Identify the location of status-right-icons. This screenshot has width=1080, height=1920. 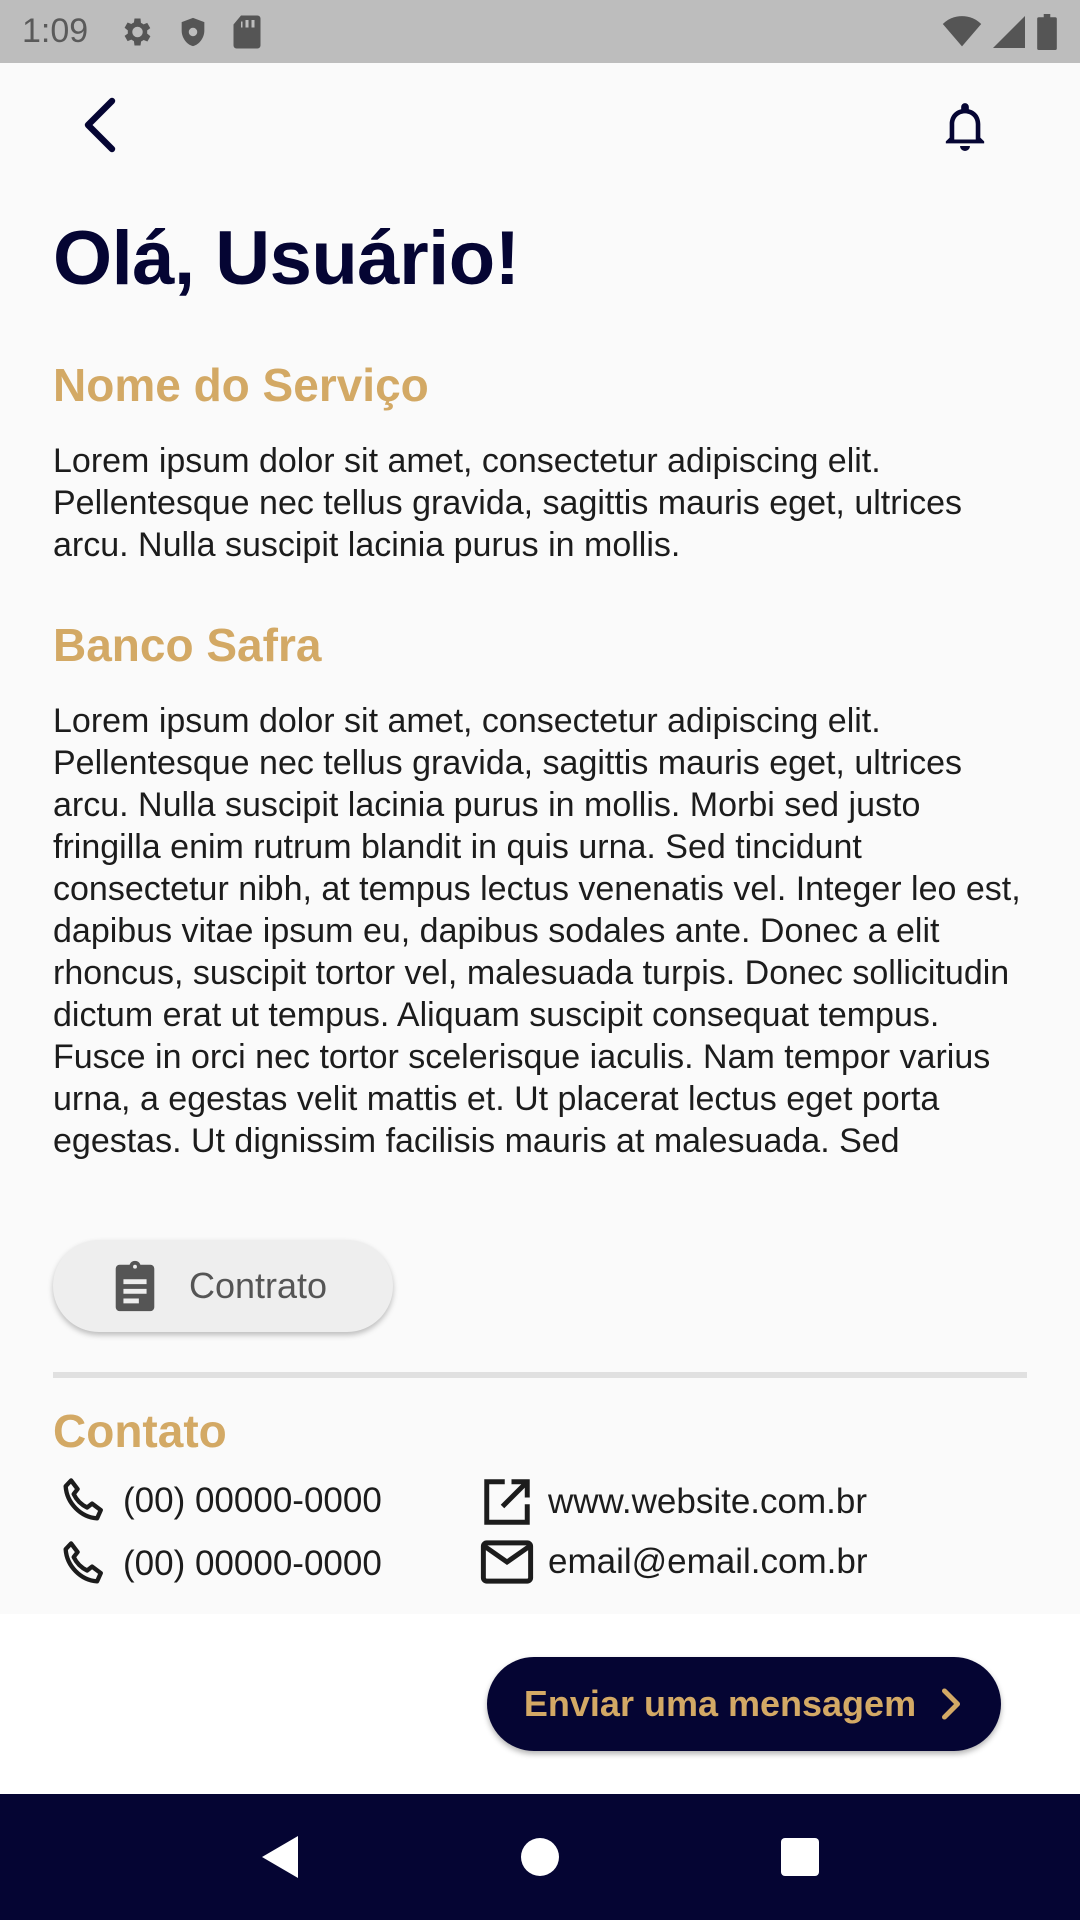
(1000, 31).